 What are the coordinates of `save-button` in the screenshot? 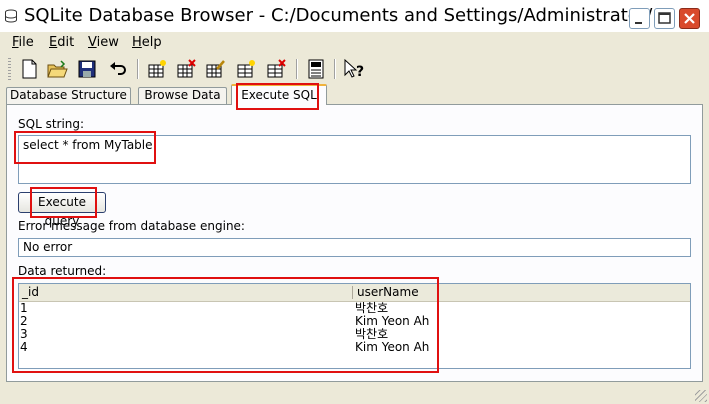 It's located at (87, 69).